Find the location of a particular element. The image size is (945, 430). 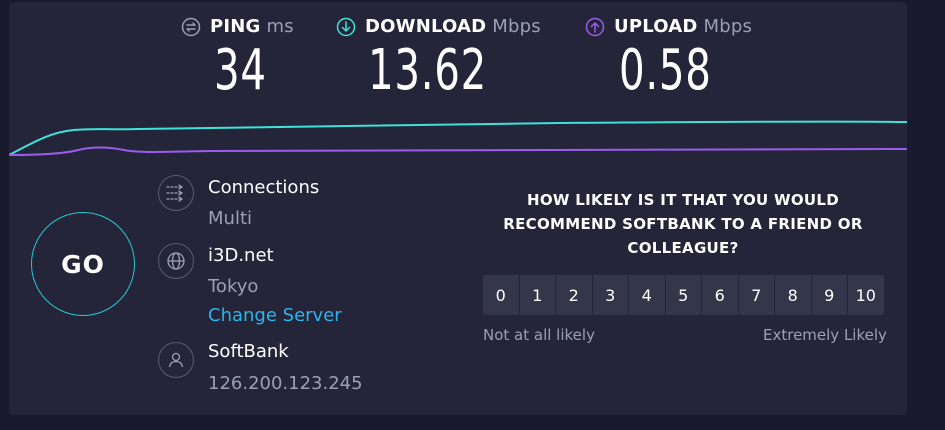

scale-option-9: 9 is located at coordinates (829, 295).